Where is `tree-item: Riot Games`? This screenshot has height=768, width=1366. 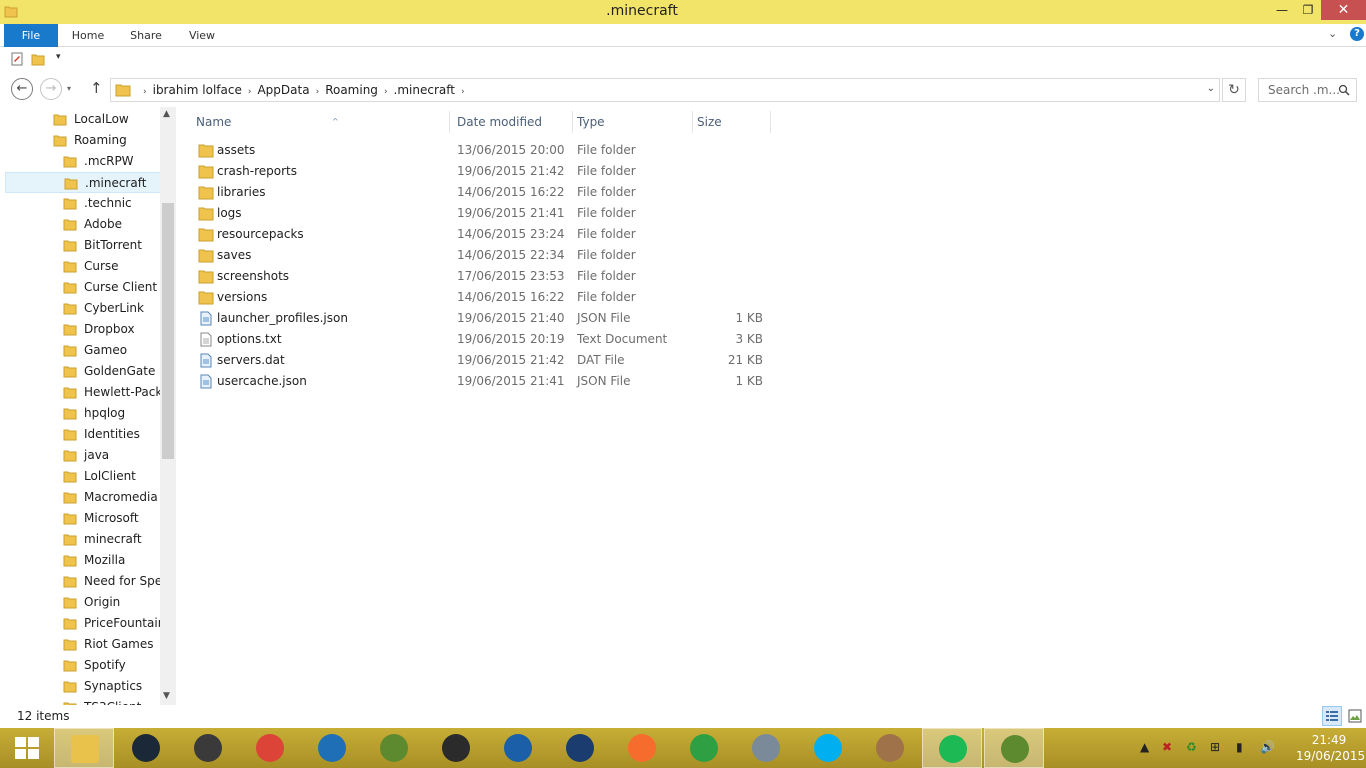
tree-item: Riot Games is located at coordinates (83, 644).